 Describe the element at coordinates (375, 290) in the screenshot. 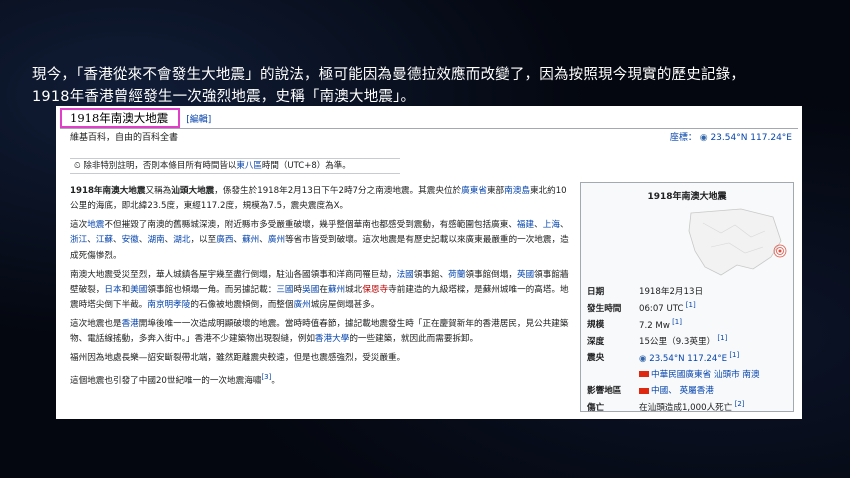

I see `article-link: 保恩寺` at that location.